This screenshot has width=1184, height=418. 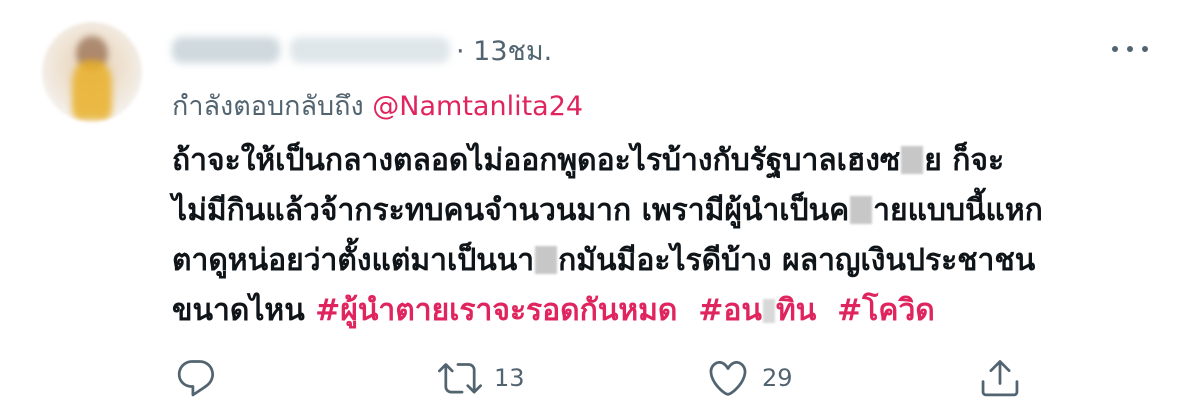 I want to click on reply-button, so click(x=196, y=378).